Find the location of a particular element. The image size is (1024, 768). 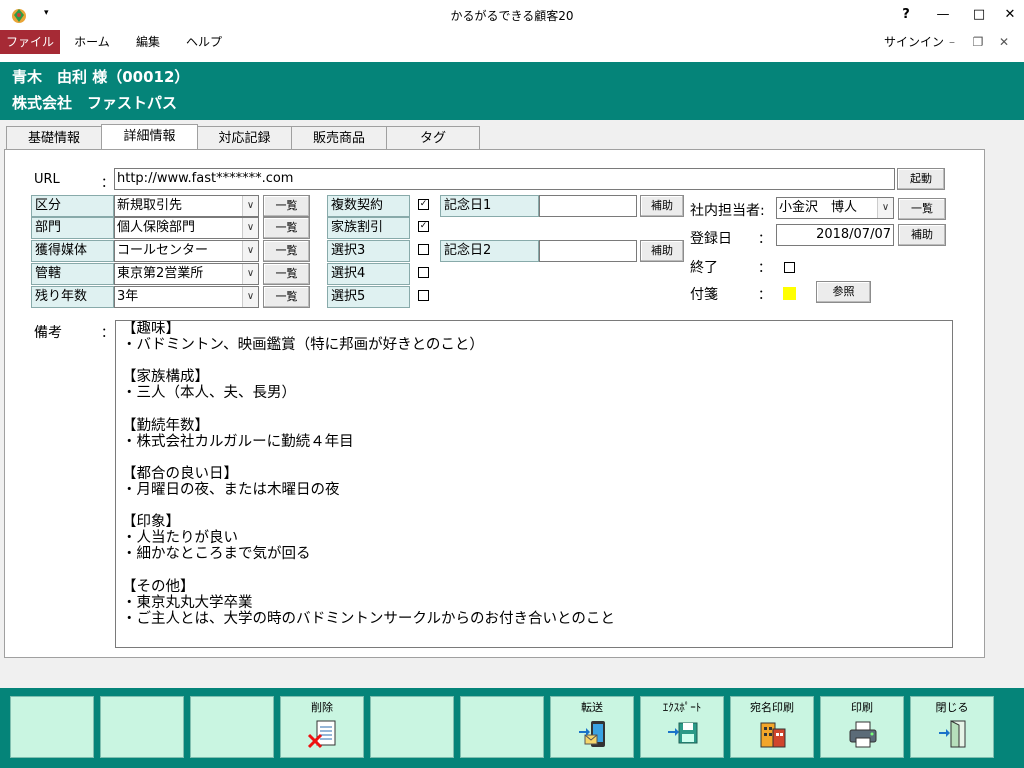

channel-select: コールセンター ∨ is located at coordinates (186, 251).